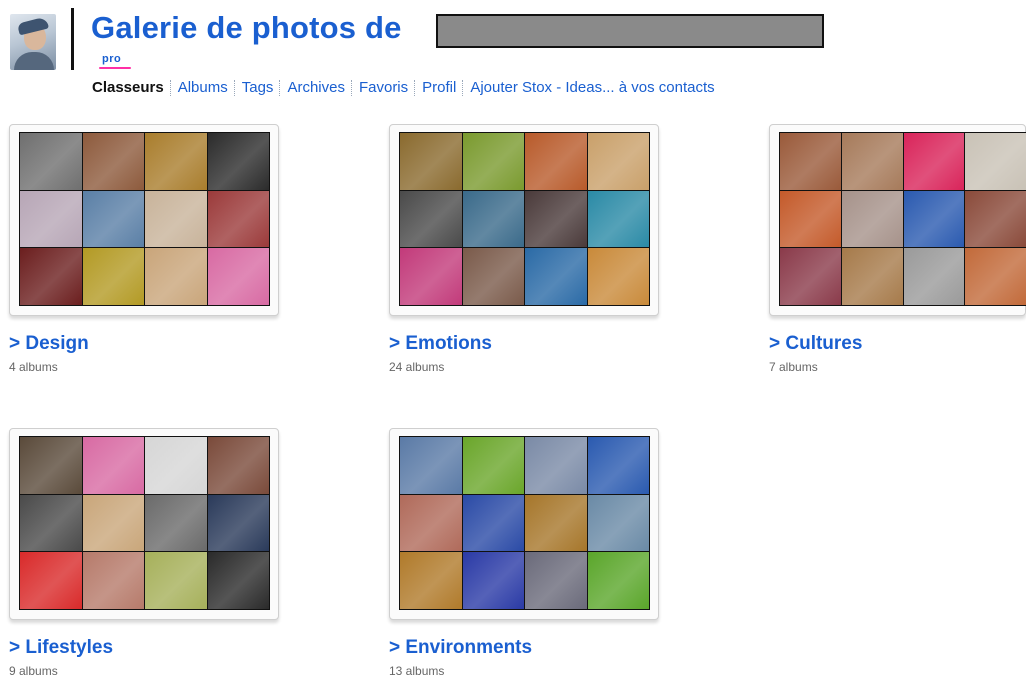 Image resolution: width=1026 pixels, height=678 pixels. I want to click on nav-item-profil: Profil, so click(439, 87).